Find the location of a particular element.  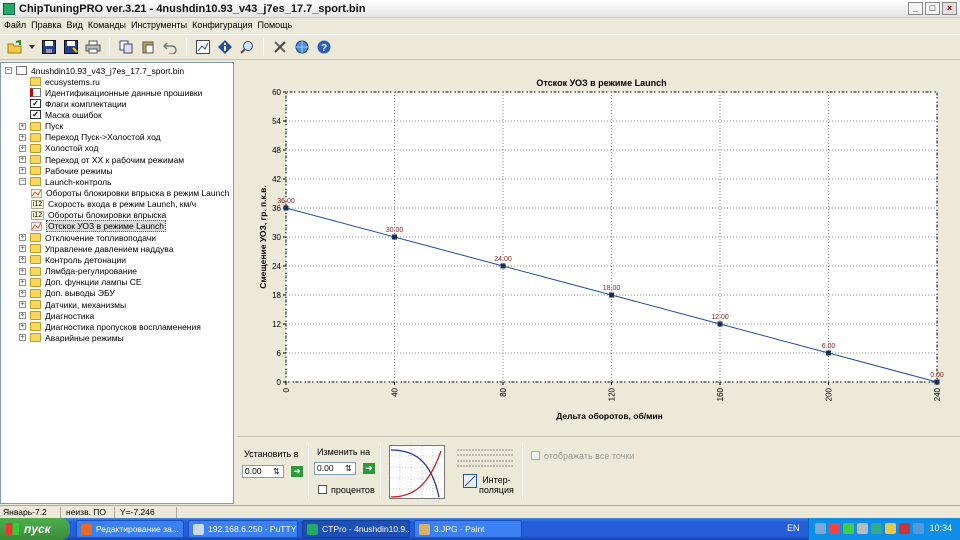

interpolation-slider-icon is located at coordinates (485, 456).